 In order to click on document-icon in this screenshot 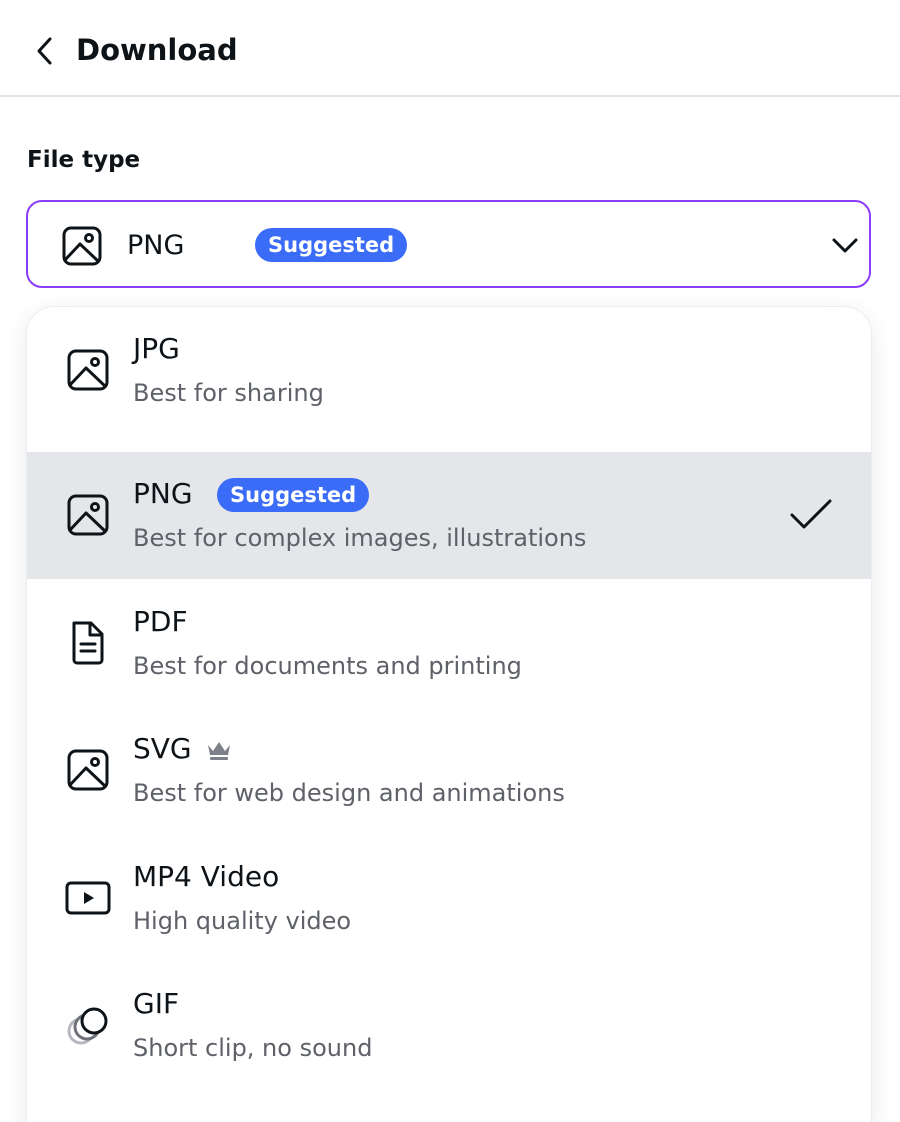, I will do `click(88, 643)`.